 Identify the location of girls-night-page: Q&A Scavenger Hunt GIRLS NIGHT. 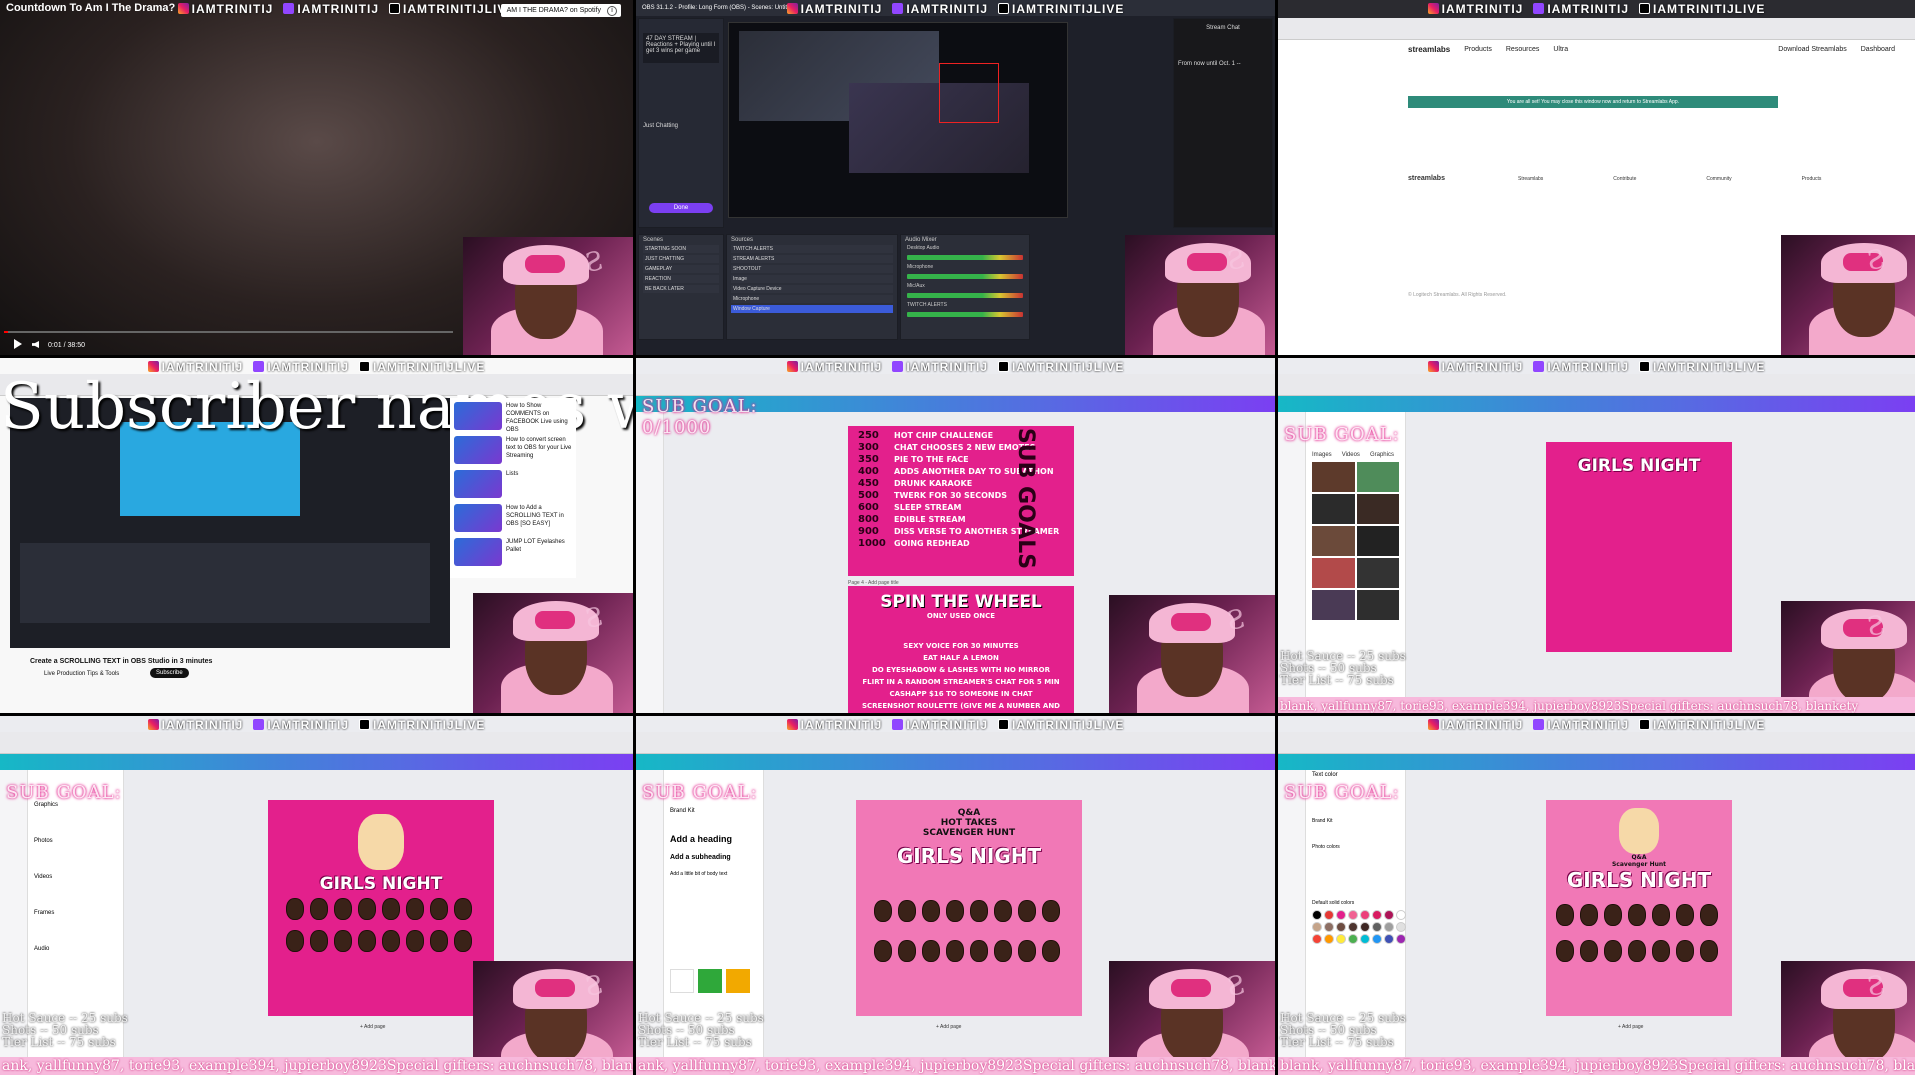
(1639, 908).